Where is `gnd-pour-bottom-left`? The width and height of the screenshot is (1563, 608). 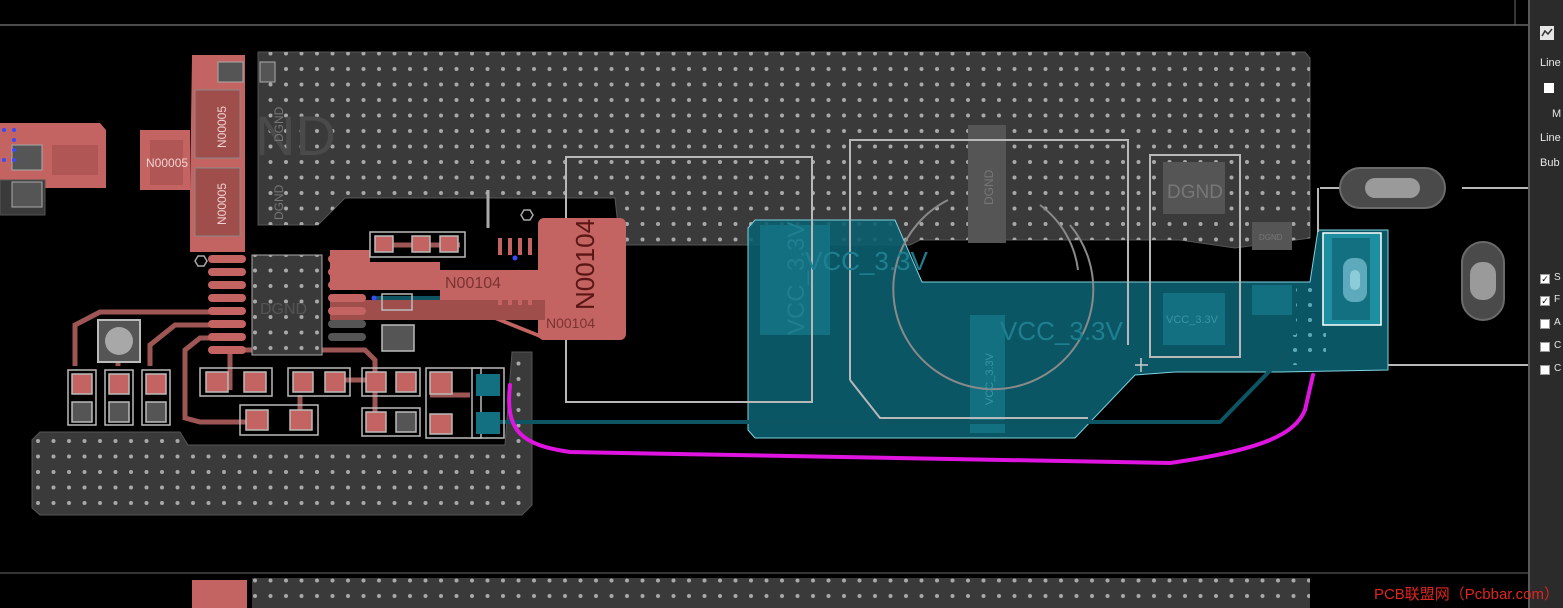
gnd-pour-bottom-left is located at coordinates (282, 433).